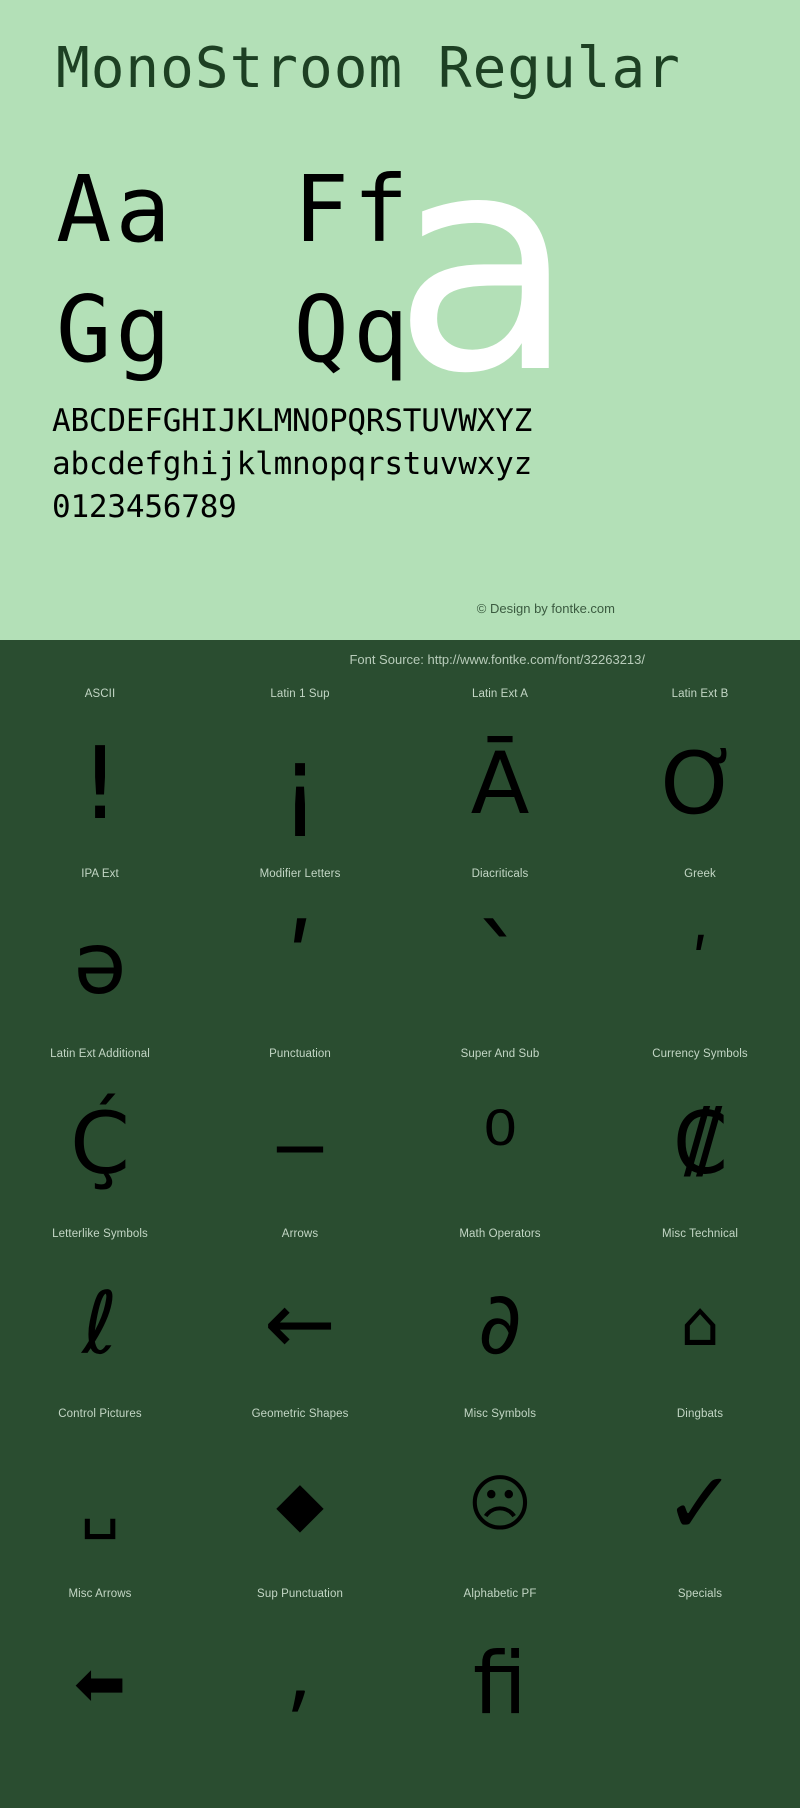 This screenshot has height=1808, width=800. What do you see at coordinates (292, 464) in the screenshot?
I see `lowercase-alphabet-line: abcdefghijklmnopqrstuvwxyz` at bounding box center [292, 464].